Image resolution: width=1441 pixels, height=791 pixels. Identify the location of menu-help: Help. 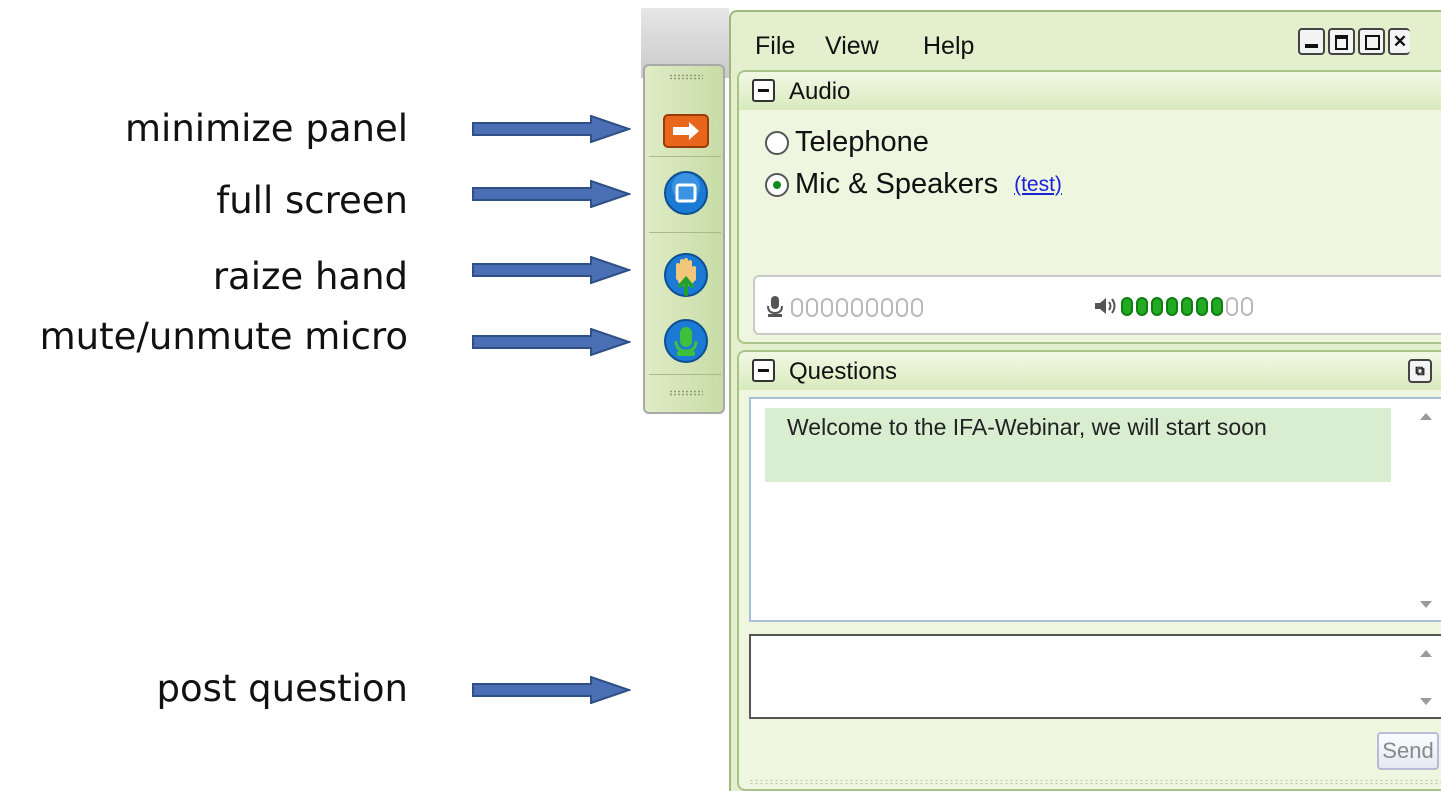
(948, 46).